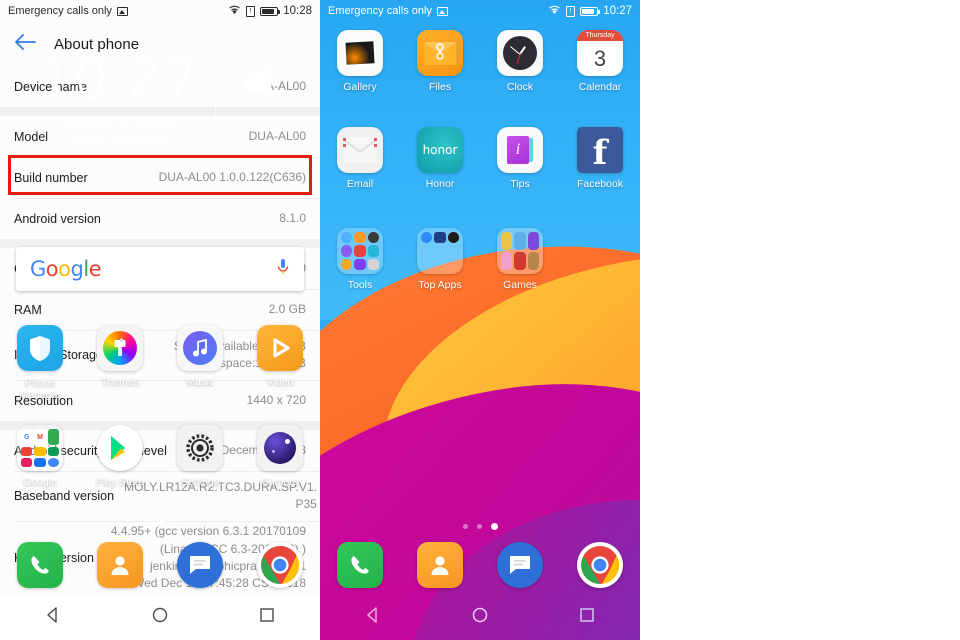 This screenshot has width=960, height=640. I want to click on app-label: Facebook, so click(600, 184).